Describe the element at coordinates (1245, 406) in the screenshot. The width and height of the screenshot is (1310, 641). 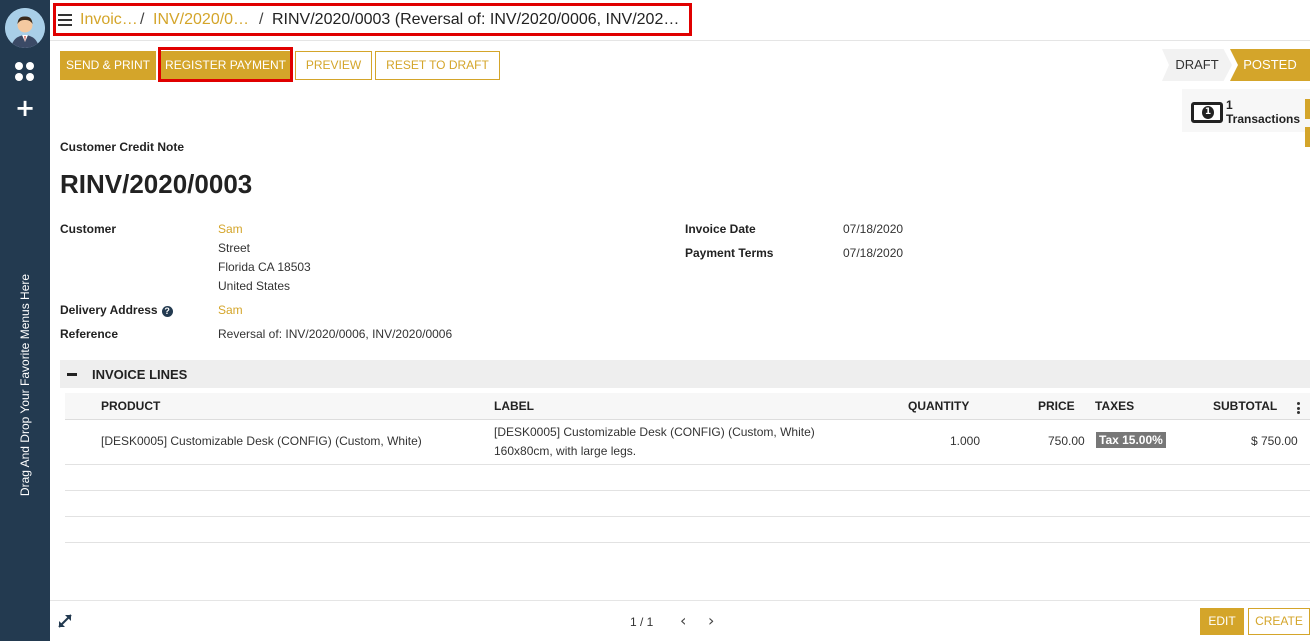
I see `column-subtotal: SUBTOTAL` at that location.